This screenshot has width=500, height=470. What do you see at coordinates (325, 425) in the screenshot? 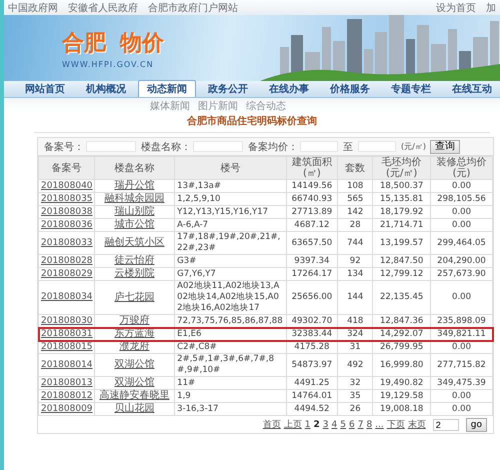
I see `page-link: 3` at bounding box center [325, 425].